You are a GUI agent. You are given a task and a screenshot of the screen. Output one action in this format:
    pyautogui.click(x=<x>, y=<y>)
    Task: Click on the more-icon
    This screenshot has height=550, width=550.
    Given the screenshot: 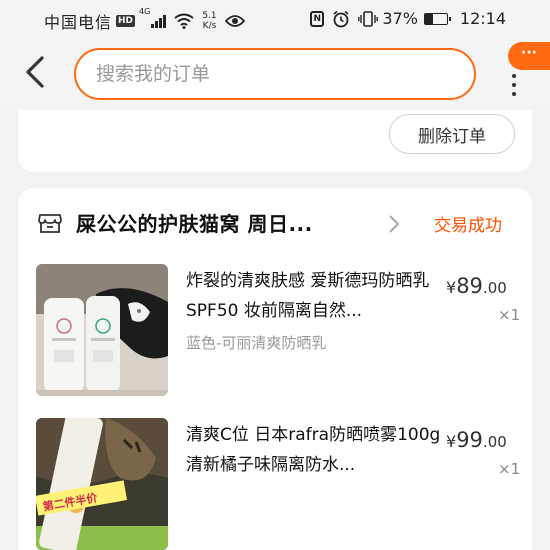 What is the action you would take?
    pyautogui.click(x=514, y=85)
    